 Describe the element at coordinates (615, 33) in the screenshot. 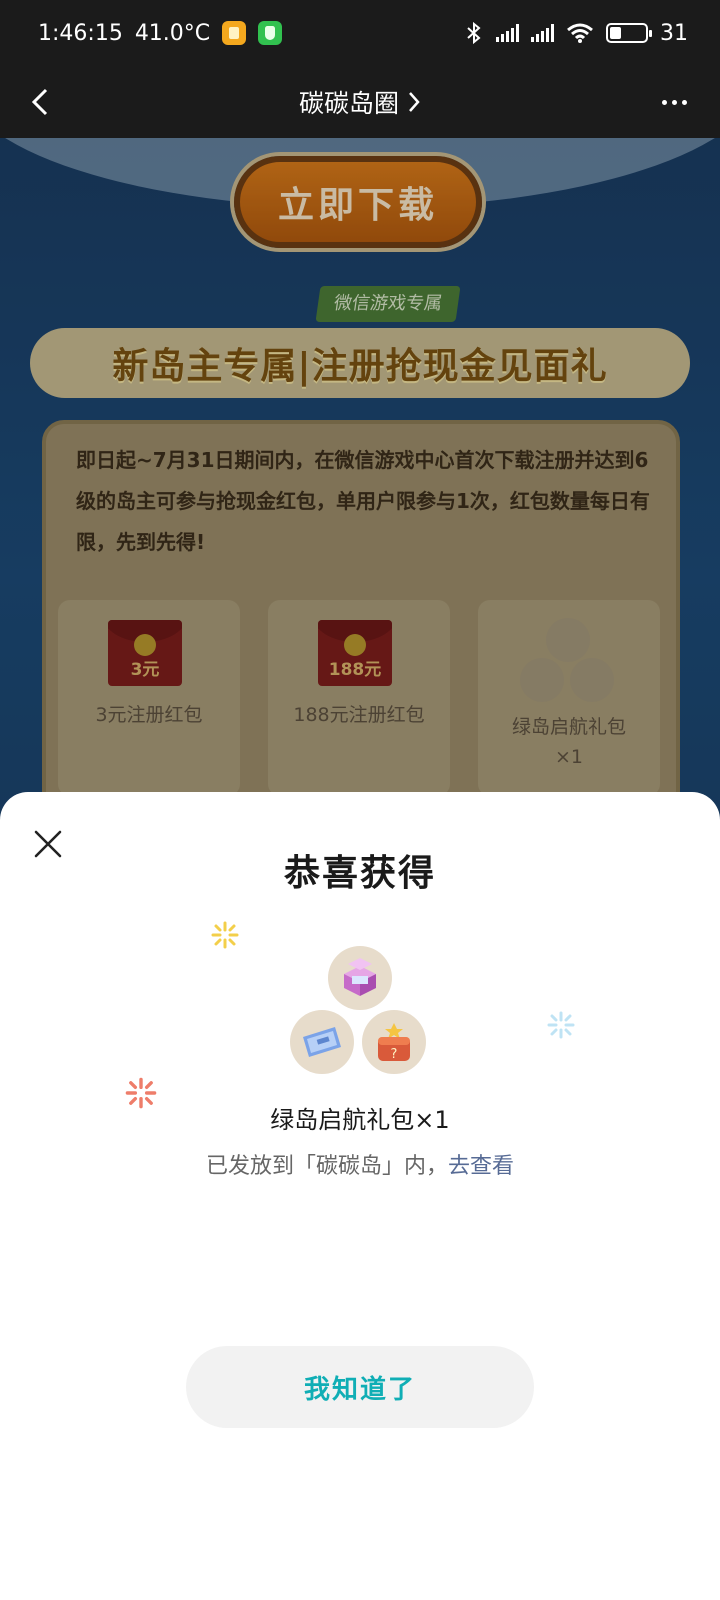

I see `battery-level-fill` at that location.